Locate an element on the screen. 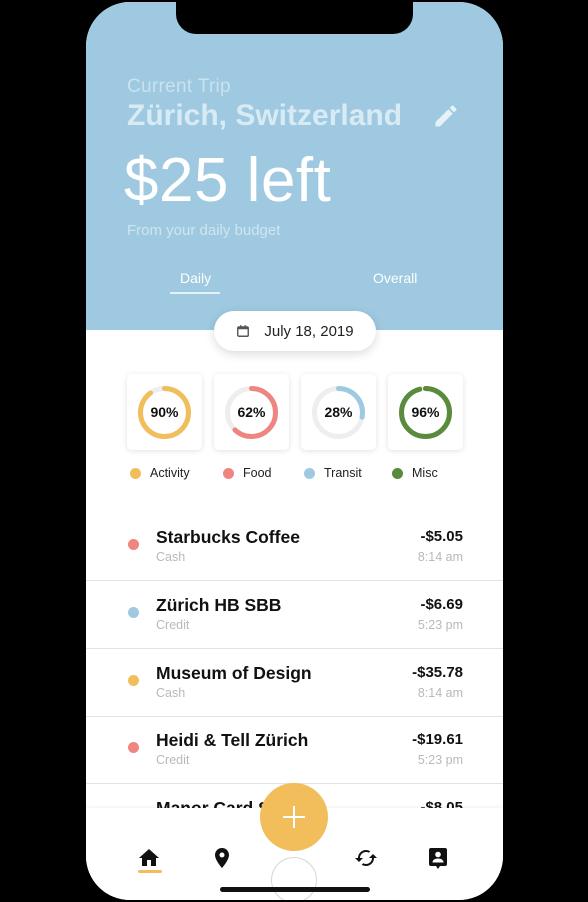  activity-ring-card: 90% is located at coordinates (164, 412).